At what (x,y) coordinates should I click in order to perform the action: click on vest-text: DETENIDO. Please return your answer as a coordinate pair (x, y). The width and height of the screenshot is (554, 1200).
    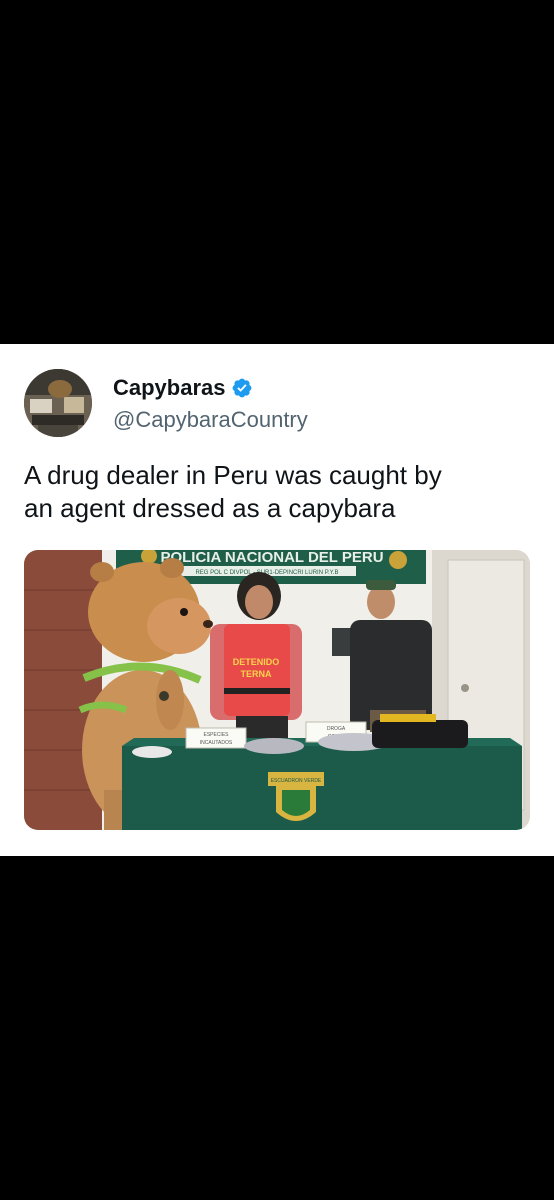
    Looking at the image, I should click on (256, 662).